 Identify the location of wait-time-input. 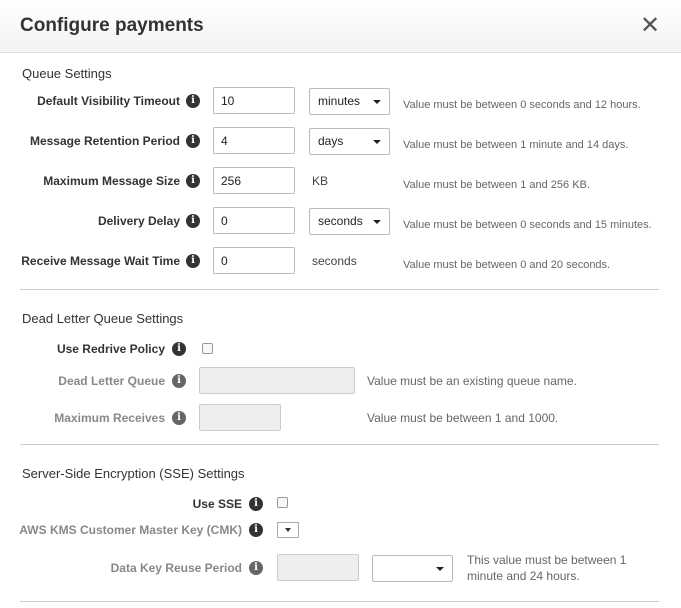
(254, 260).